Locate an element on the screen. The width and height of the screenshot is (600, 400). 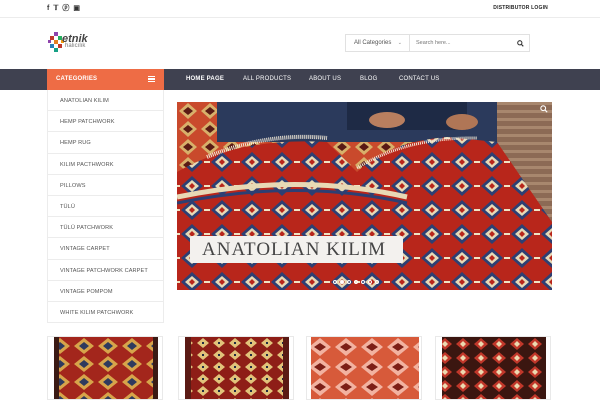
instagram-icon: ▣ is located at coordinates (76, 9).